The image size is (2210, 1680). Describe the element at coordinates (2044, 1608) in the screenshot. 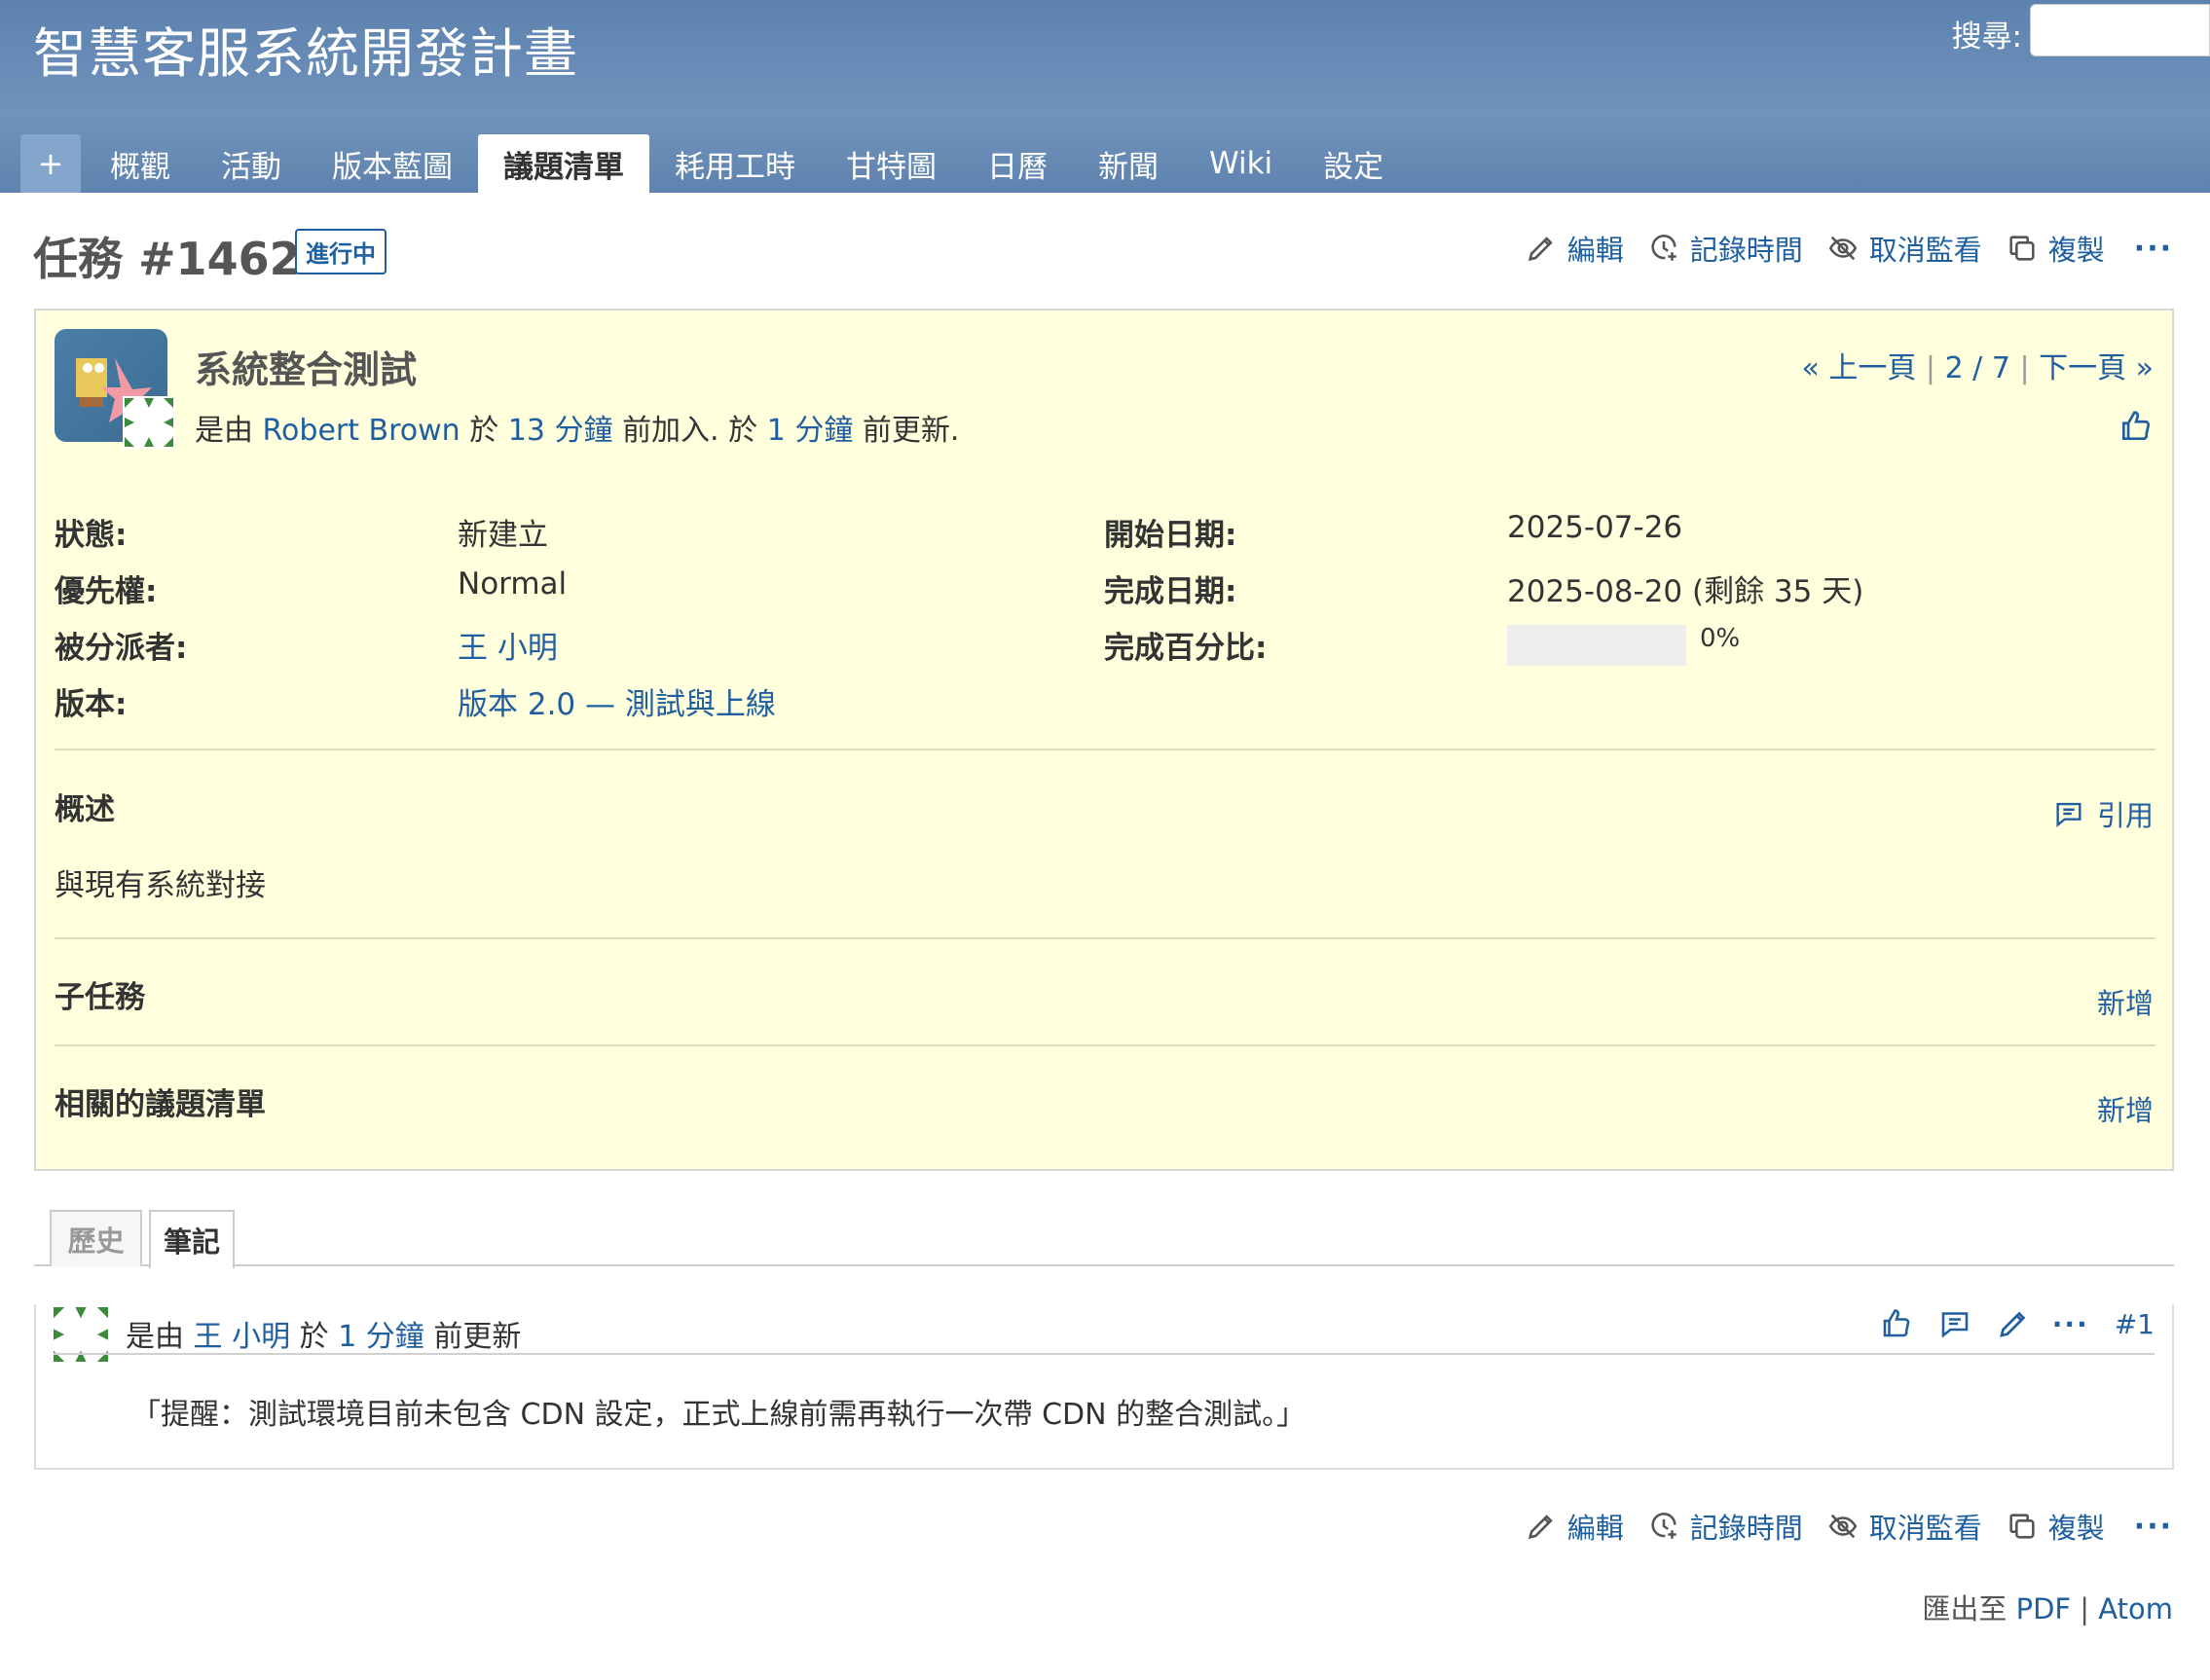

I see `export-pdf-link: PDF` at that location.